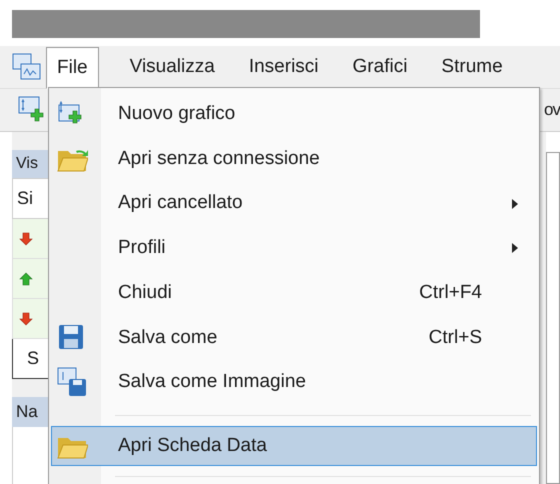 Image resolution: width=560 pixels, height=484 pixels. What do you see at coordinates (294, 446) in the screenshot?
I see `menu-item: Apri Scheda Data` at bounding box center [294, 446].